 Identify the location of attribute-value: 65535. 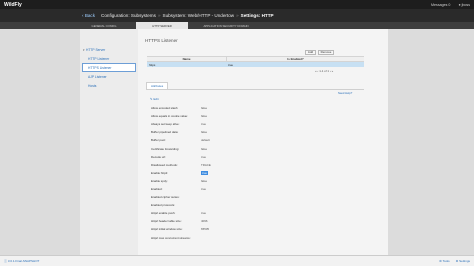
(205, 229).